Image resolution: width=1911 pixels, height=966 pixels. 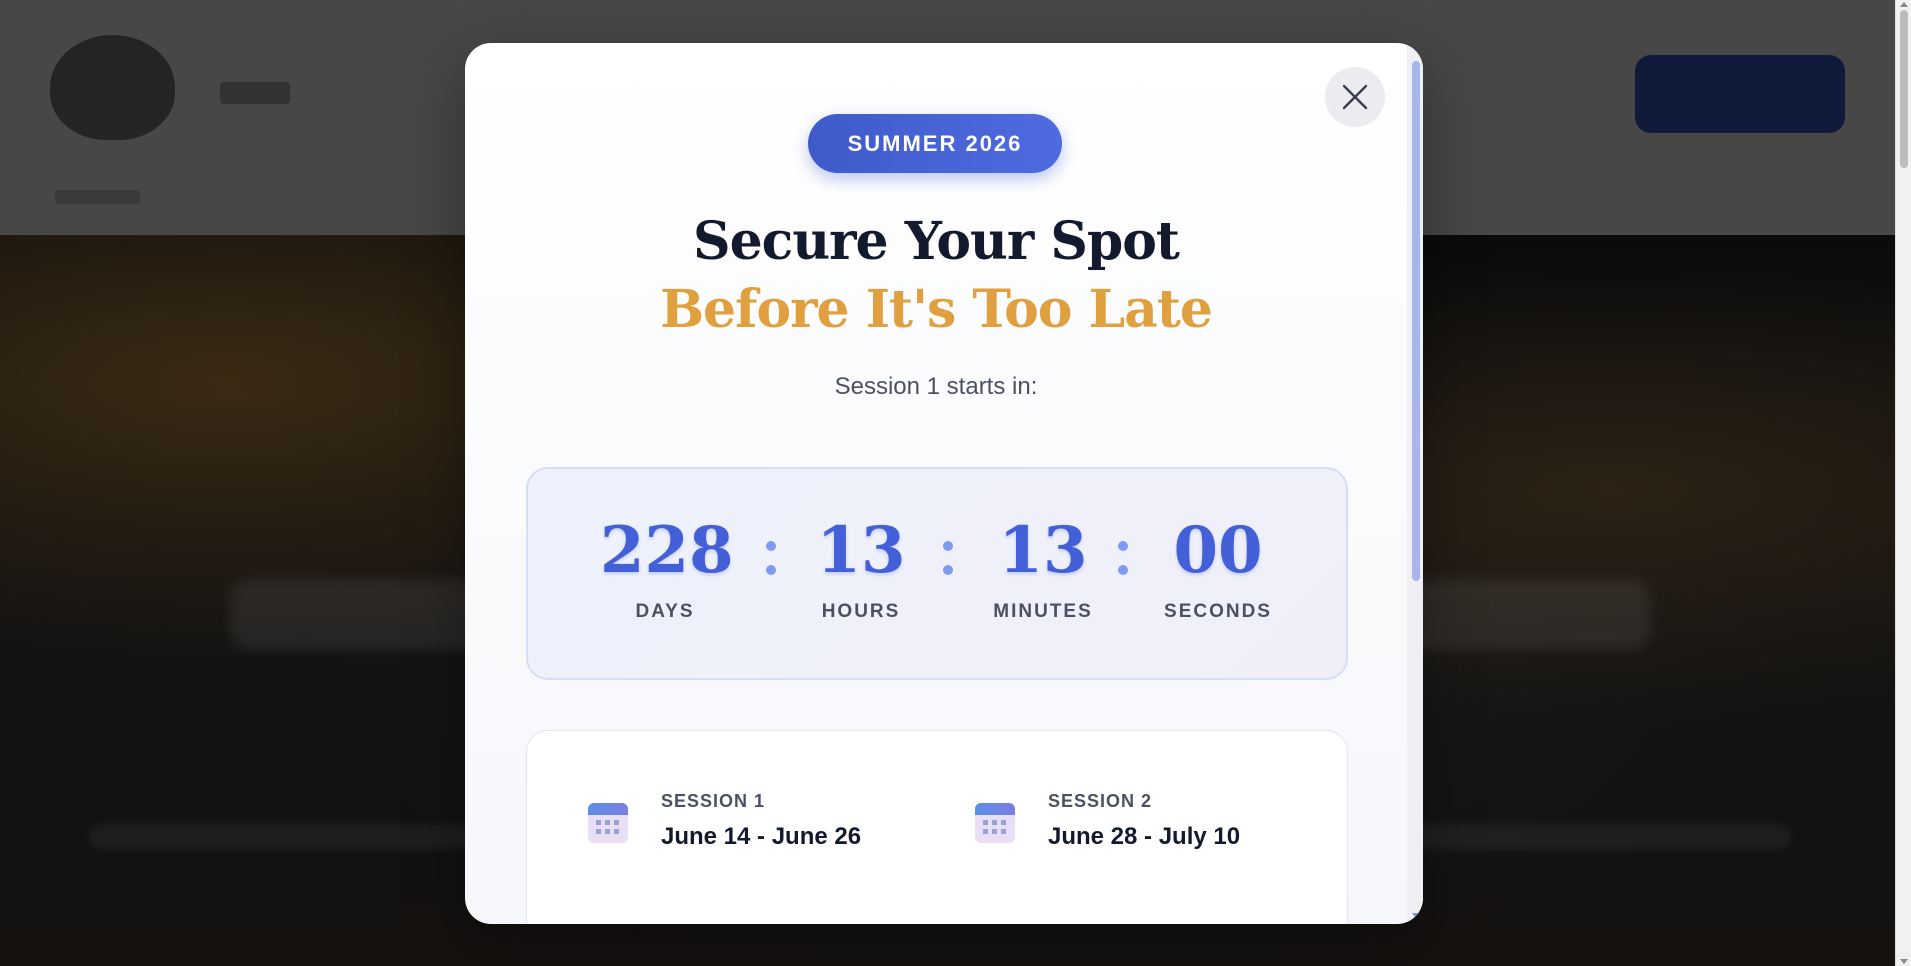 What do you see at coordinates (1904, 961) in the screenshot?
I see `scroll-down-arrow-icon` at bounding box center [1904, 961].